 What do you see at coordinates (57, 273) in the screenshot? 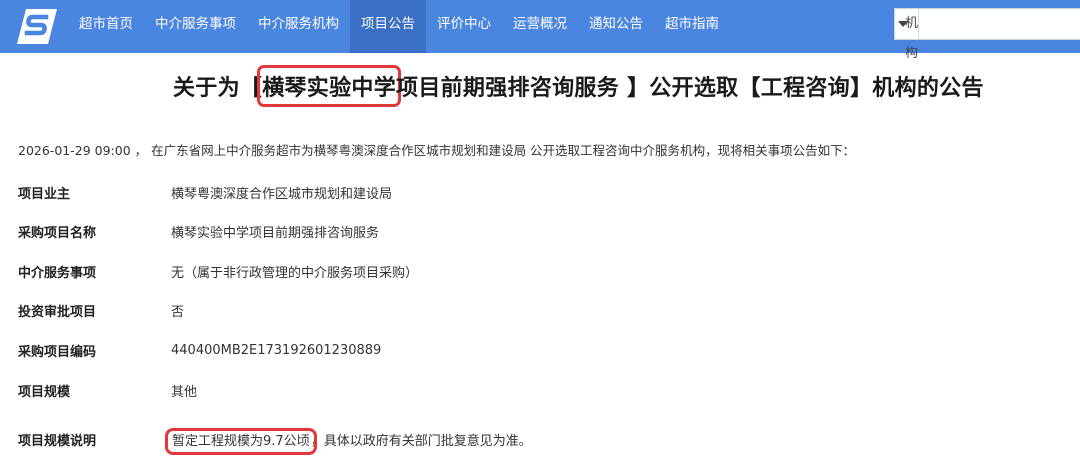
I see `detail-label: 中介服务事项` at bounding box center [57, 273].